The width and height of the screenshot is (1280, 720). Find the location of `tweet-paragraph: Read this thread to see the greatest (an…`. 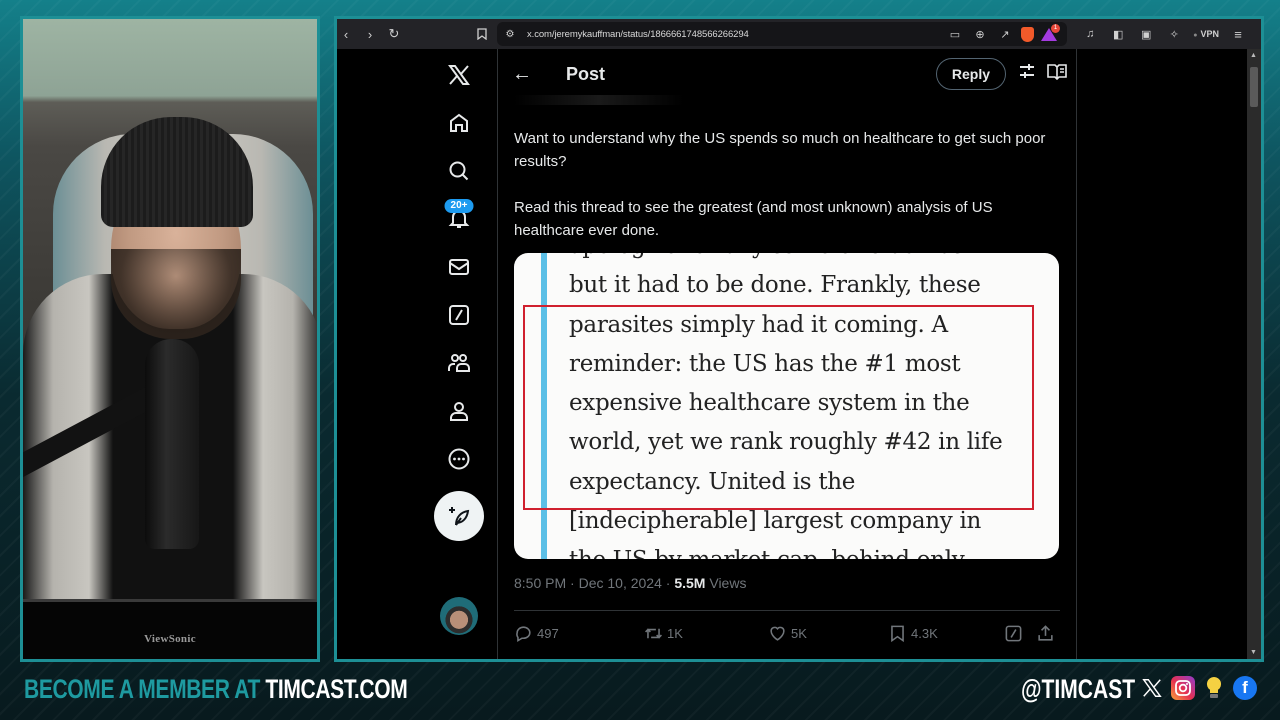

tweet-paragraph: Read this thread to see the greatest (an… is located at coordinates (753, 219).